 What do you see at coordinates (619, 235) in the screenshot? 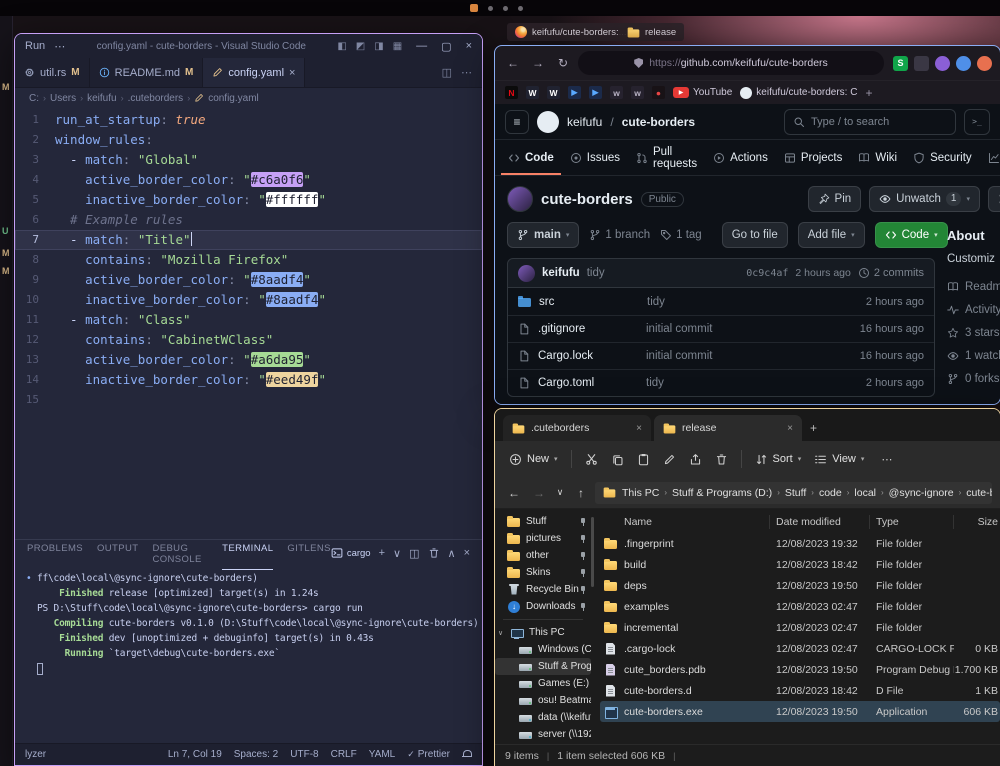
I see `branches-link: 1 branch` at bounding box center [619, 235].